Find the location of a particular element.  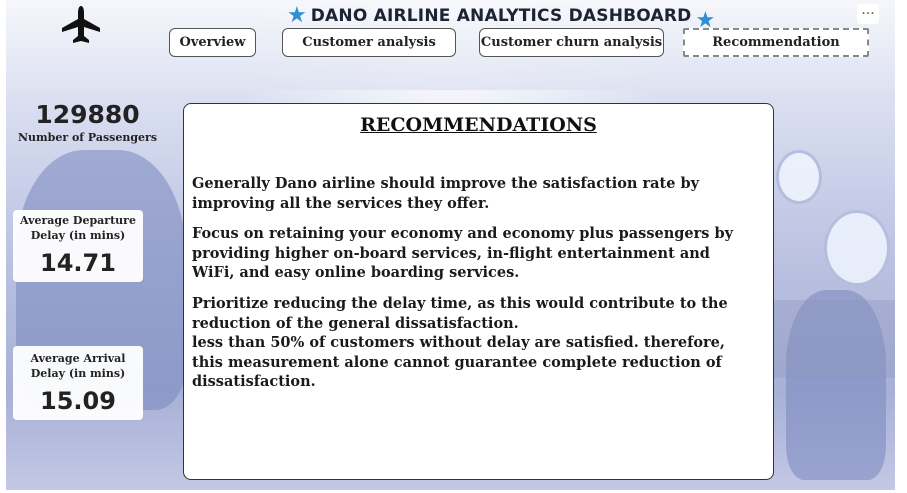

departure-delay-value: 14.71 is located at coordinates (78, 263).